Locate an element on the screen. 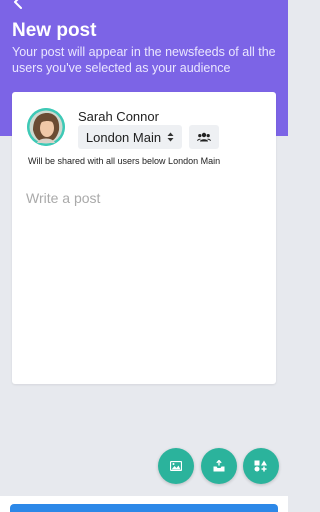 The image size is (320, 512). image-icon is located at coordinates (176, 466).